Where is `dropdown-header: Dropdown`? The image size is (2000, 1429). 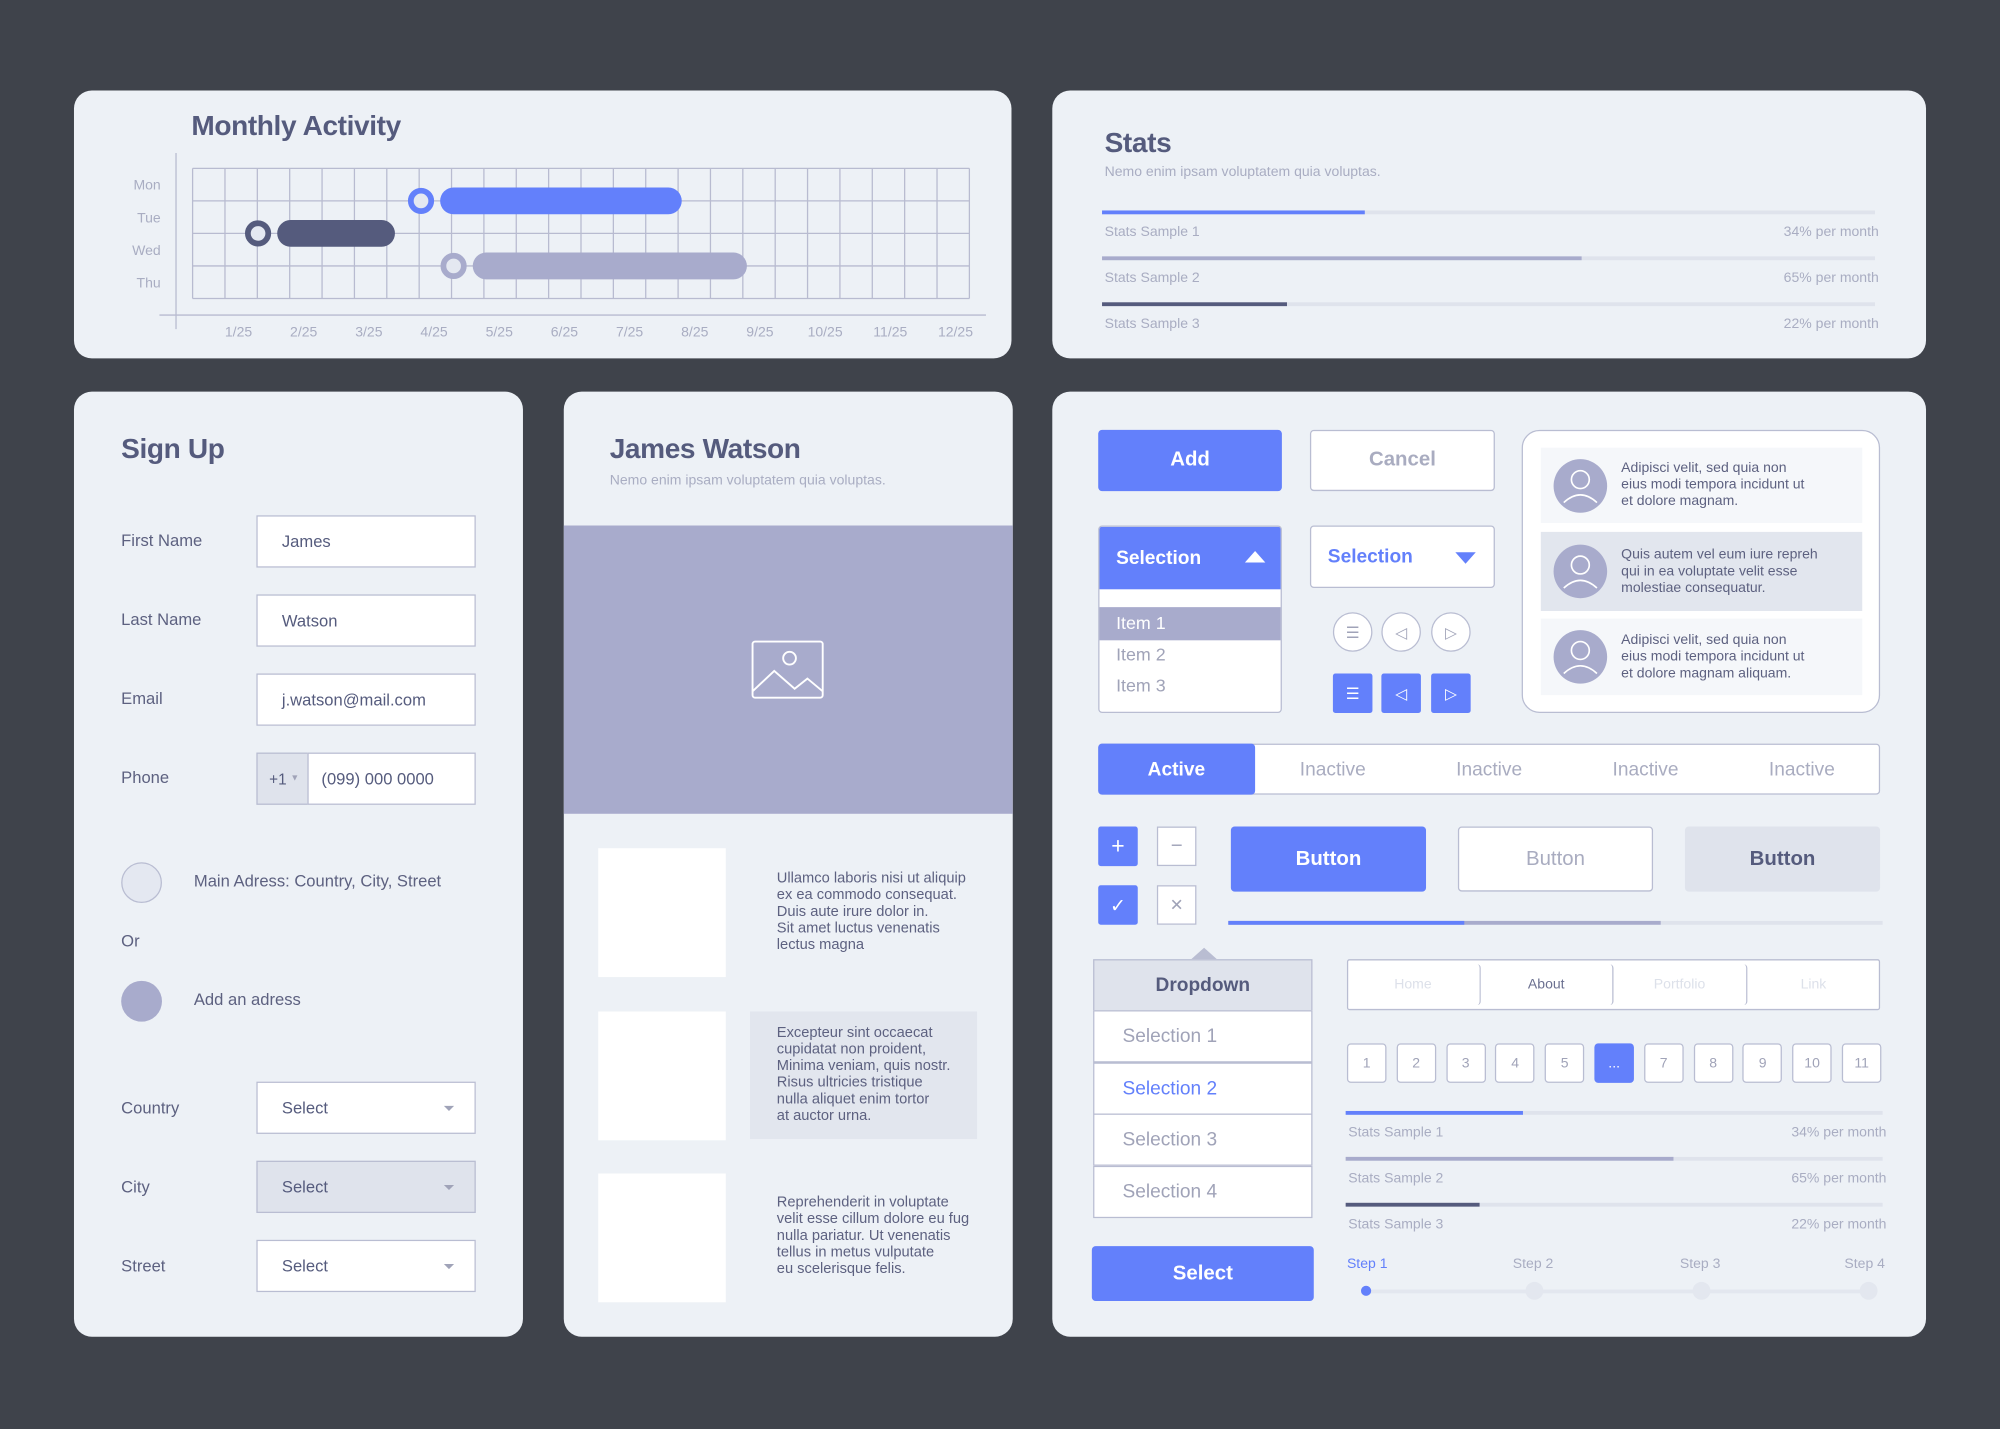 dropdown-header: Dropdown is located at coordinates (1203, 985).